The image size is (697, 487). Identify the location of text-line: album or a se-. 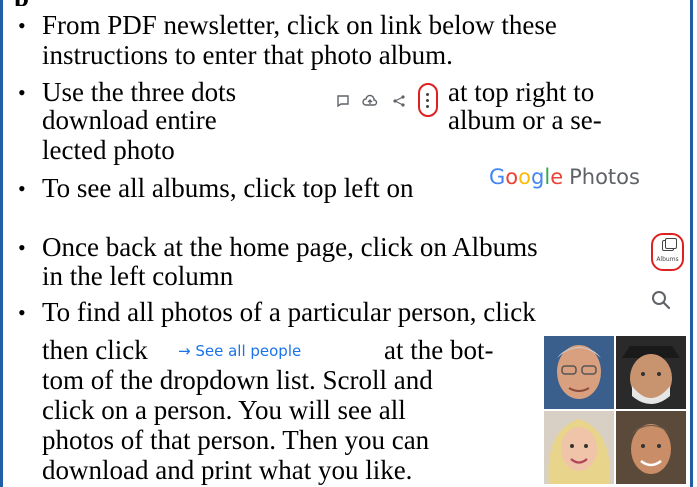
(525, 120).